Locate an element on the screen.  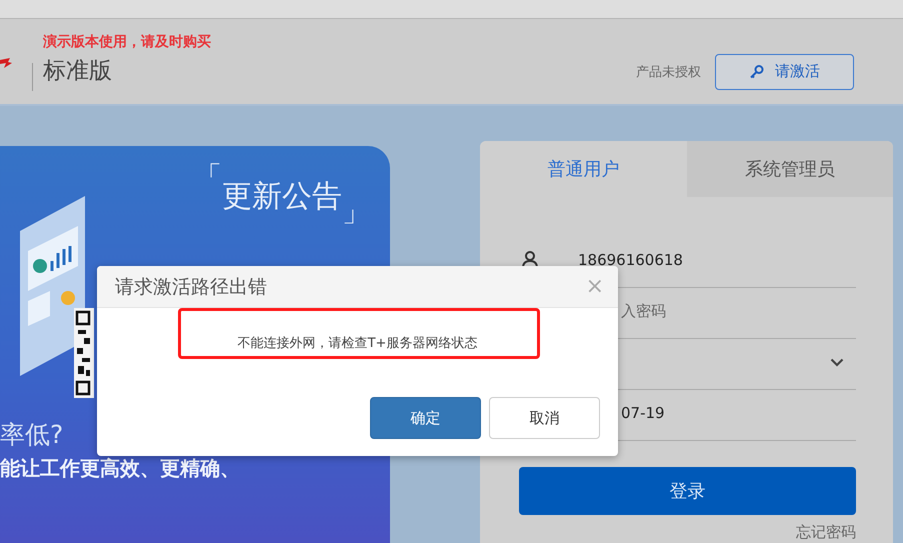
trial-notice: 演示版本使用，请及时购买 is located at coordinates (127, 42).